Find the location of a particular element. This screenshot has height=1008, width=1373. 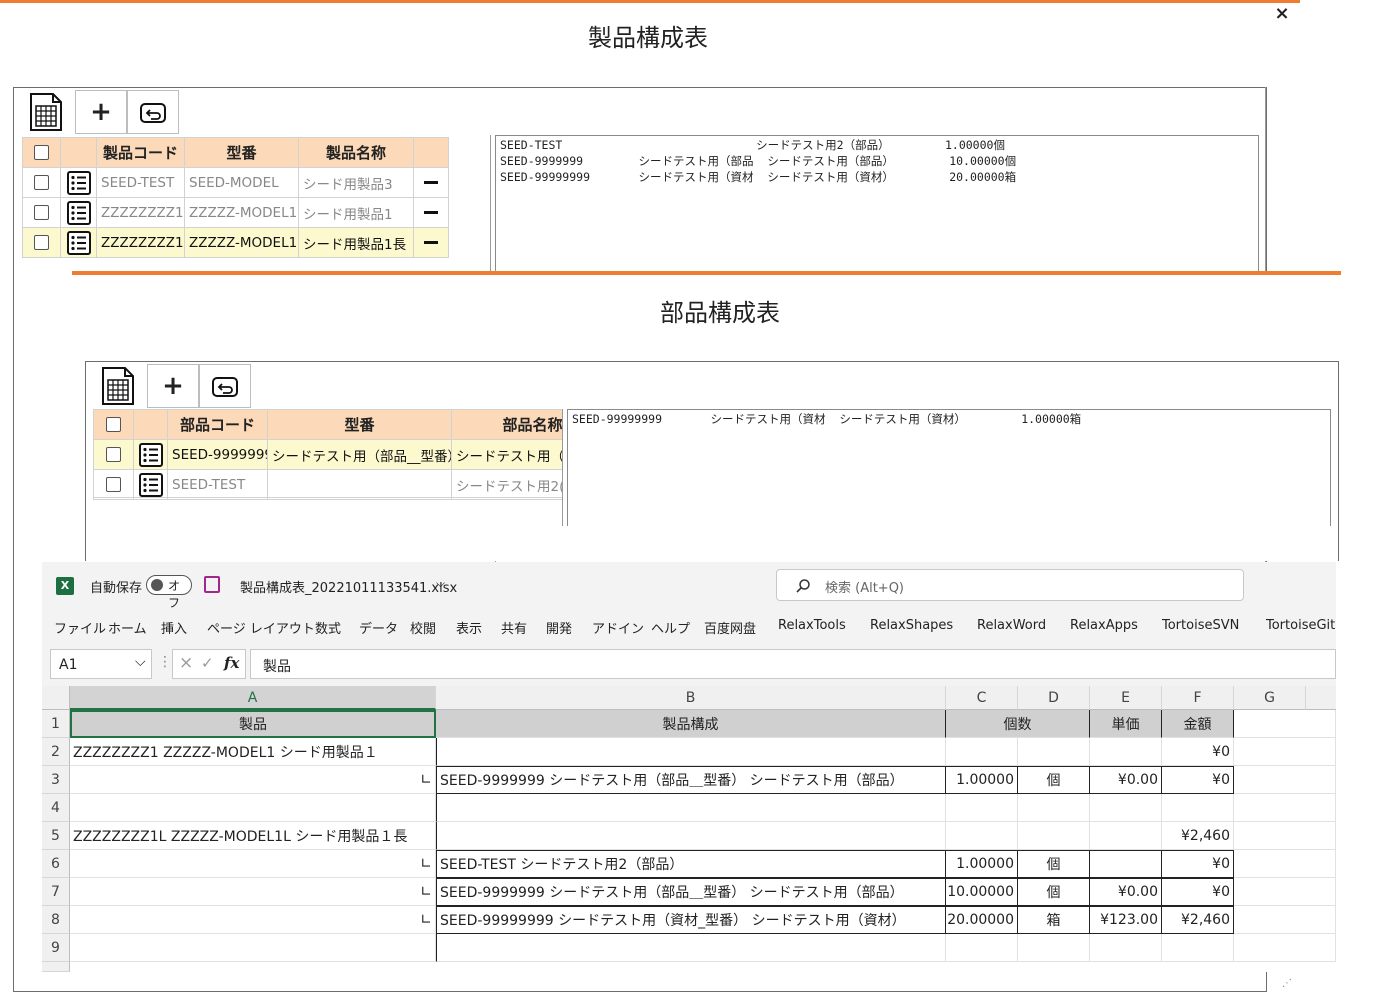

cell-c1: 個数 is located at coordinates (1018, 724).